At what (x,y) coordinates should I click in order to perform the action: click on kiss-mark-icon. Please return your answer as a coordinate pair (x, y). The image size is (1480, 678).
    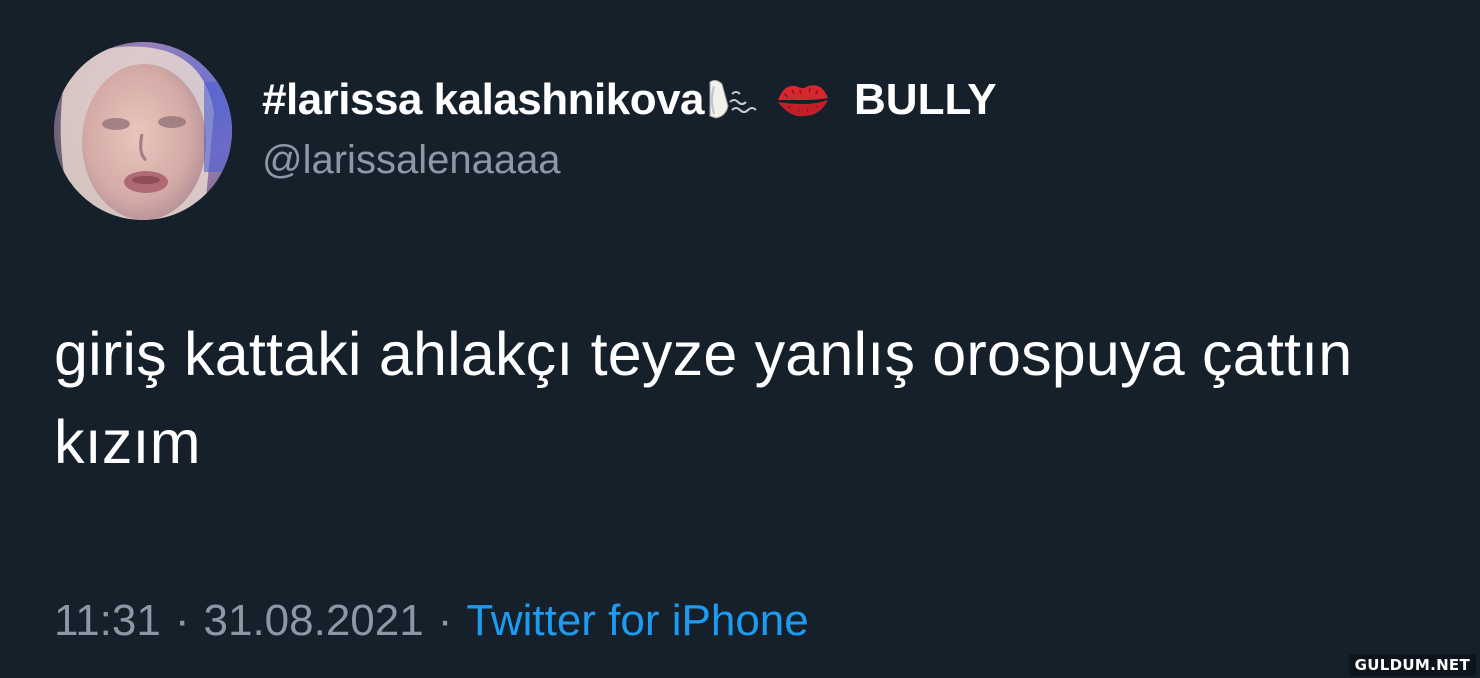
    Looking at the image, I should click on (803, 100).